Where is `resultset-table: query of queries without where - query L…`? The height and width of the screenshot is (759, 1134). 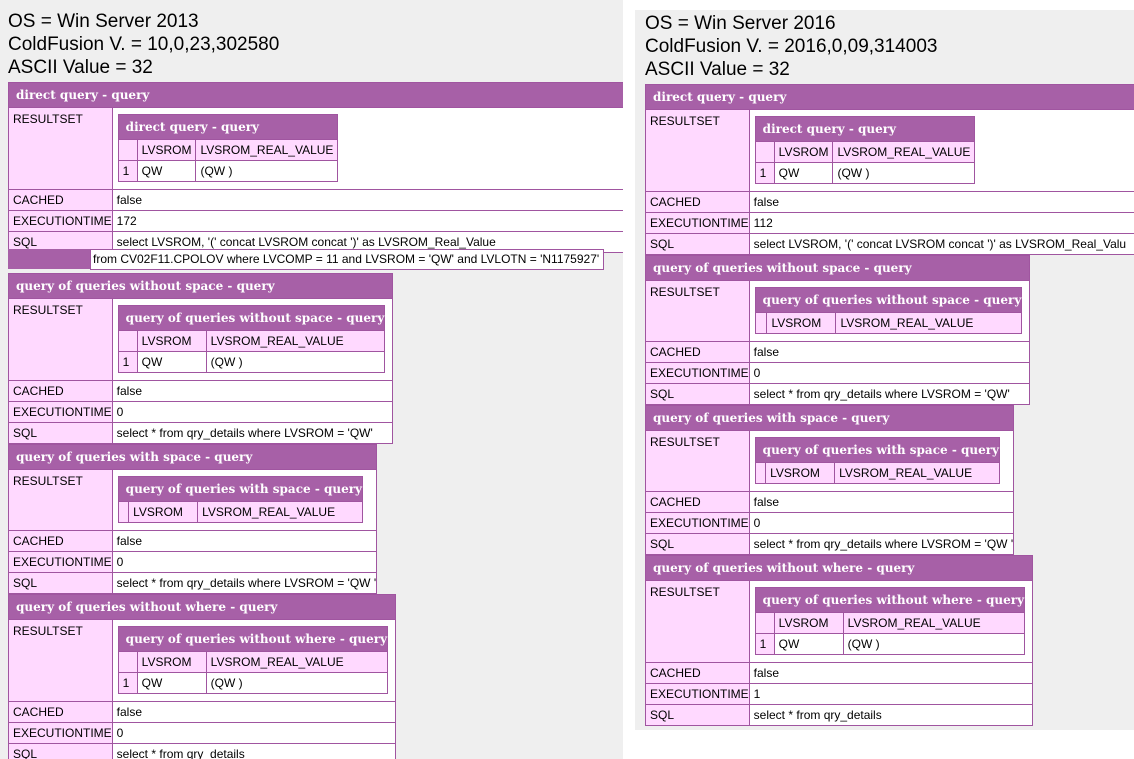 resultset-table: query of queries without where - query L… is located at coordinates (890, 621).